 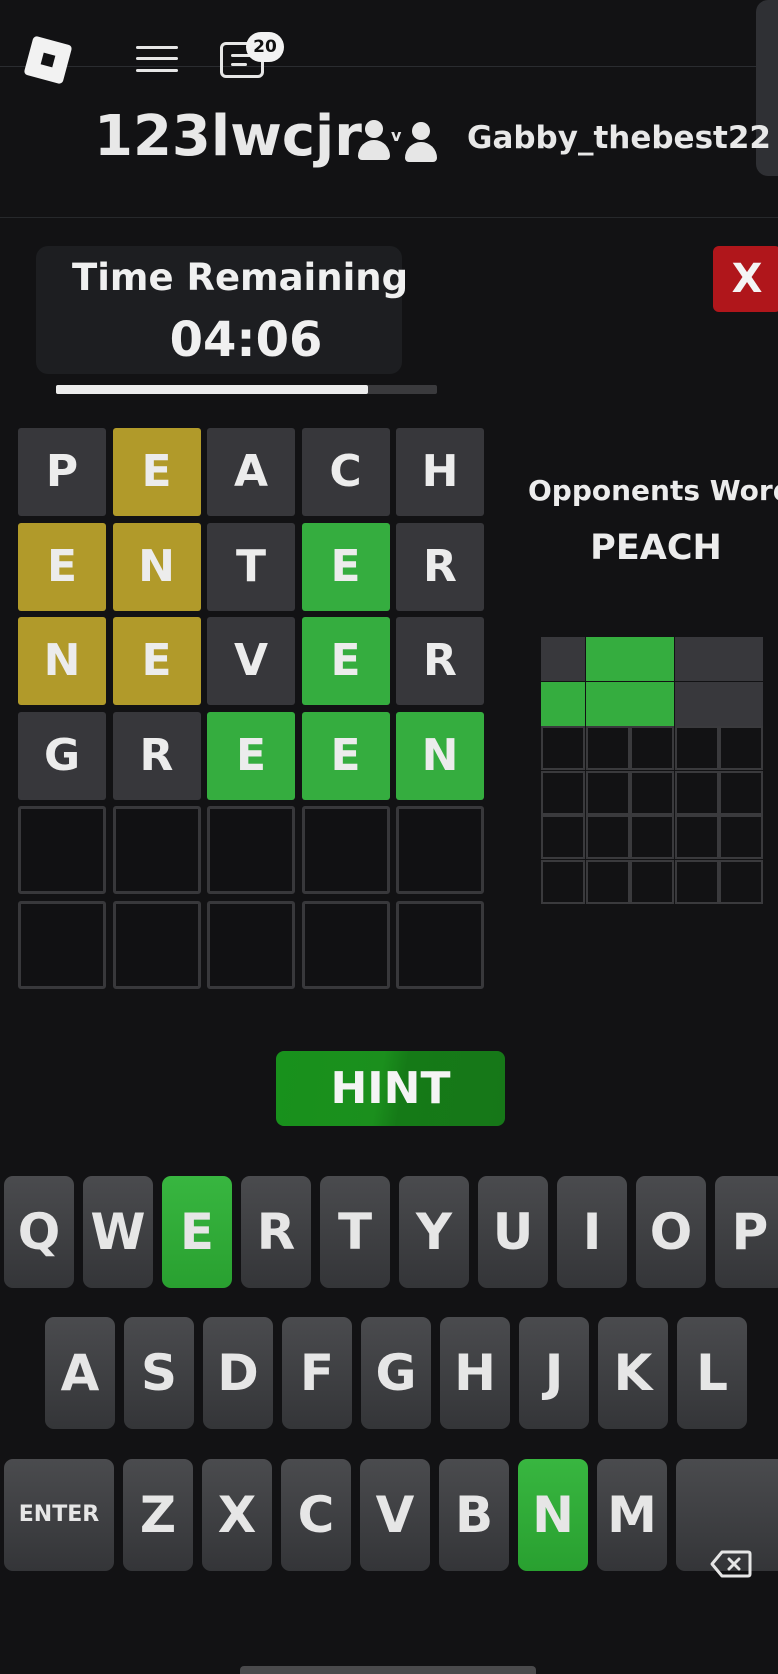 What do you see at coordinates (158, 1515) in the screenshot?
I see `key-z: Z` at bounding box center [158, 1515].